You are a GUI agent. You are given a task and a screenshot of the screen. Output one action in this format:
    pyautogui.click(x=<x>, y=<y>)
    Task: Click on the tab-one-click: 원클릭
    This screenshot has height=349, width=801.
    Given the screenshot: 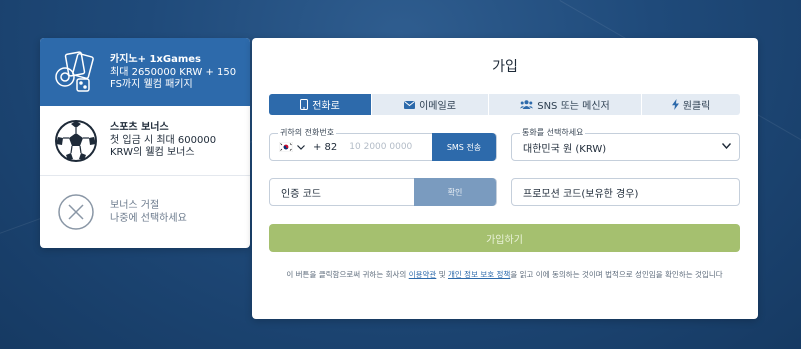 What is the action you would take?
    pyautogui.click(x=691, y=104)
    